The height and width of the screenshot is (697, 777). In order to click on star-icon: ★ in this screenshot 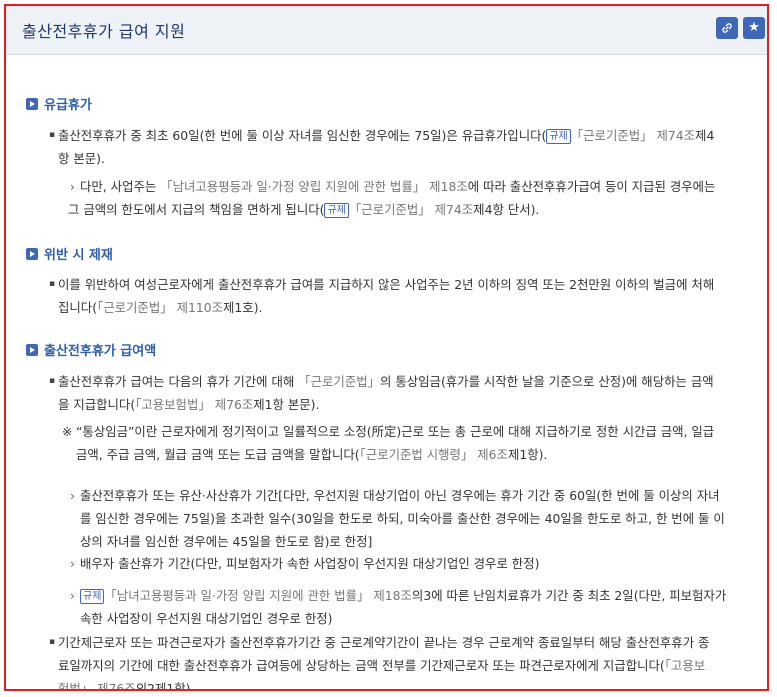, I will do `click(754, 28)`.